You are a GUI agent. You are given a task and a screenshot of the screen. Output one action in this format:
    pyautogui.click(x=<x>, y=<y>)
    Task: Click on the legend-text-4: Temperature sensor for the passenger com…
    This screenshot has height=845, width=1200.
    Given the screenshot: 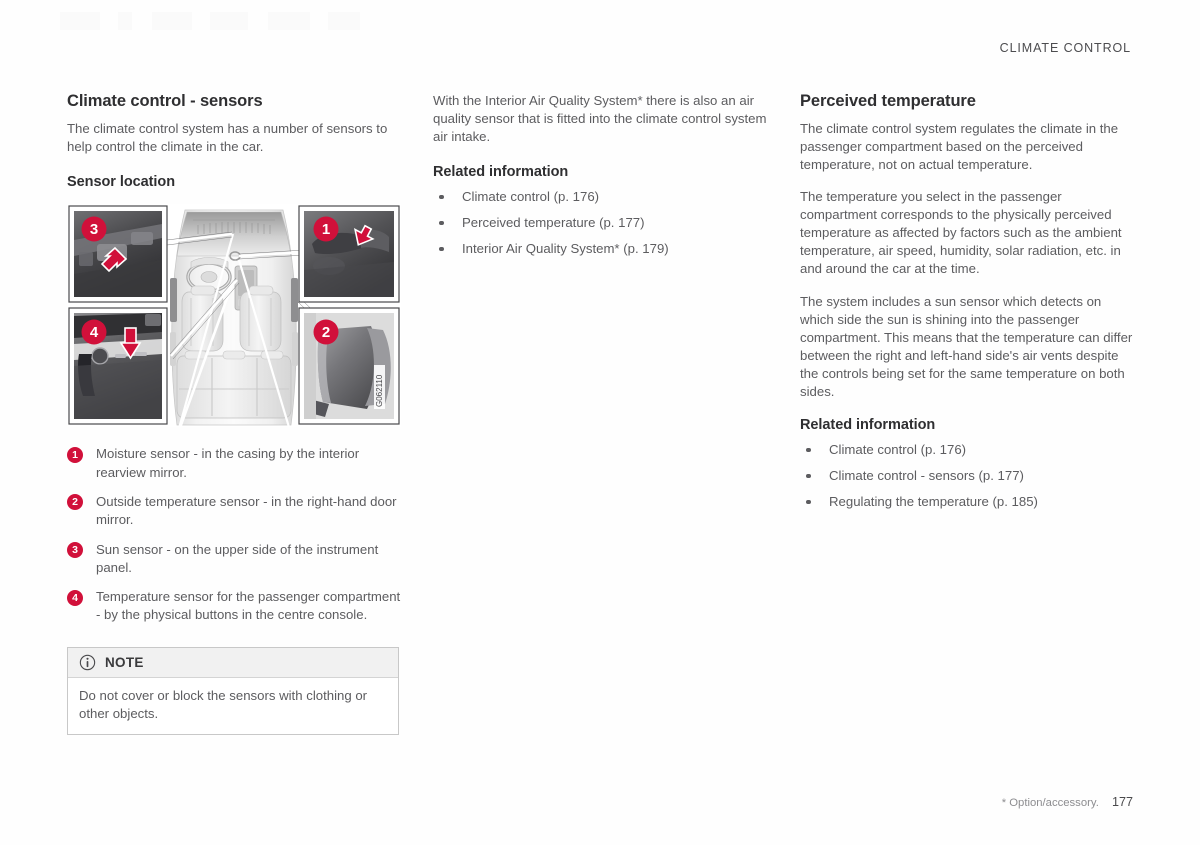 What is the action you would take?
    pyautogui.click(x=248, y=606)
    